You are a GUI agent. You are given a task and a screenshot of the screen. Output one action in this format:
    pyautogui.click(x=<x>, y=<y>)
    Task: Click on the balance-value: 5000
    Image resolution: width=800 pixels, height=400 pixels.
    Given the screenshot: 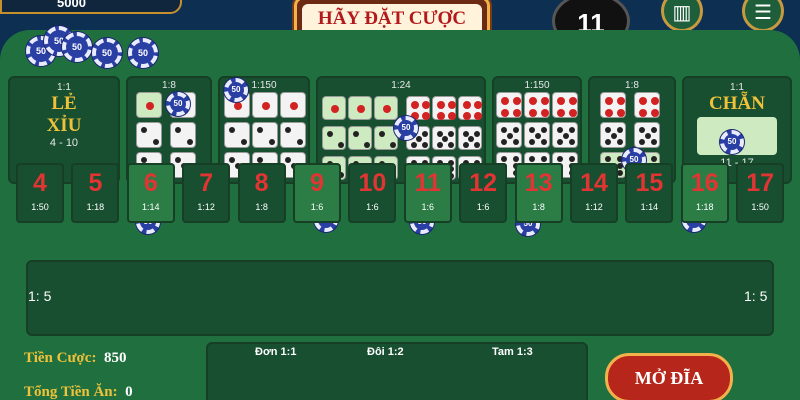 What is the action you would take?
    pyautogui.click(x=71, y=5)
    